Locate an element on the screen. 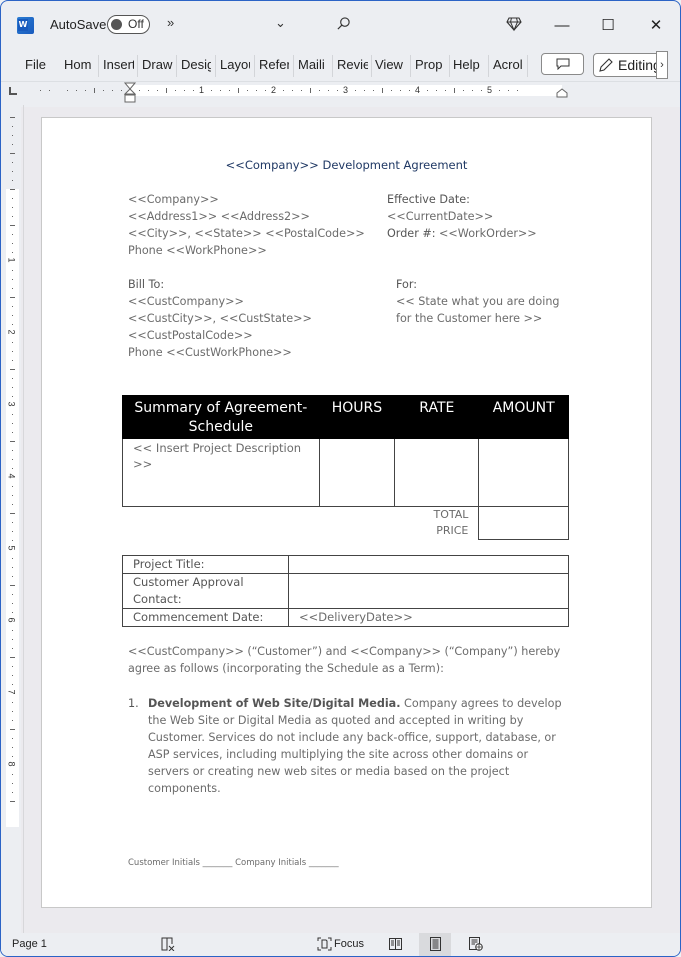 The width and height of the screenshot is (681, 957). comments-button is located at coordinates (562, 64).